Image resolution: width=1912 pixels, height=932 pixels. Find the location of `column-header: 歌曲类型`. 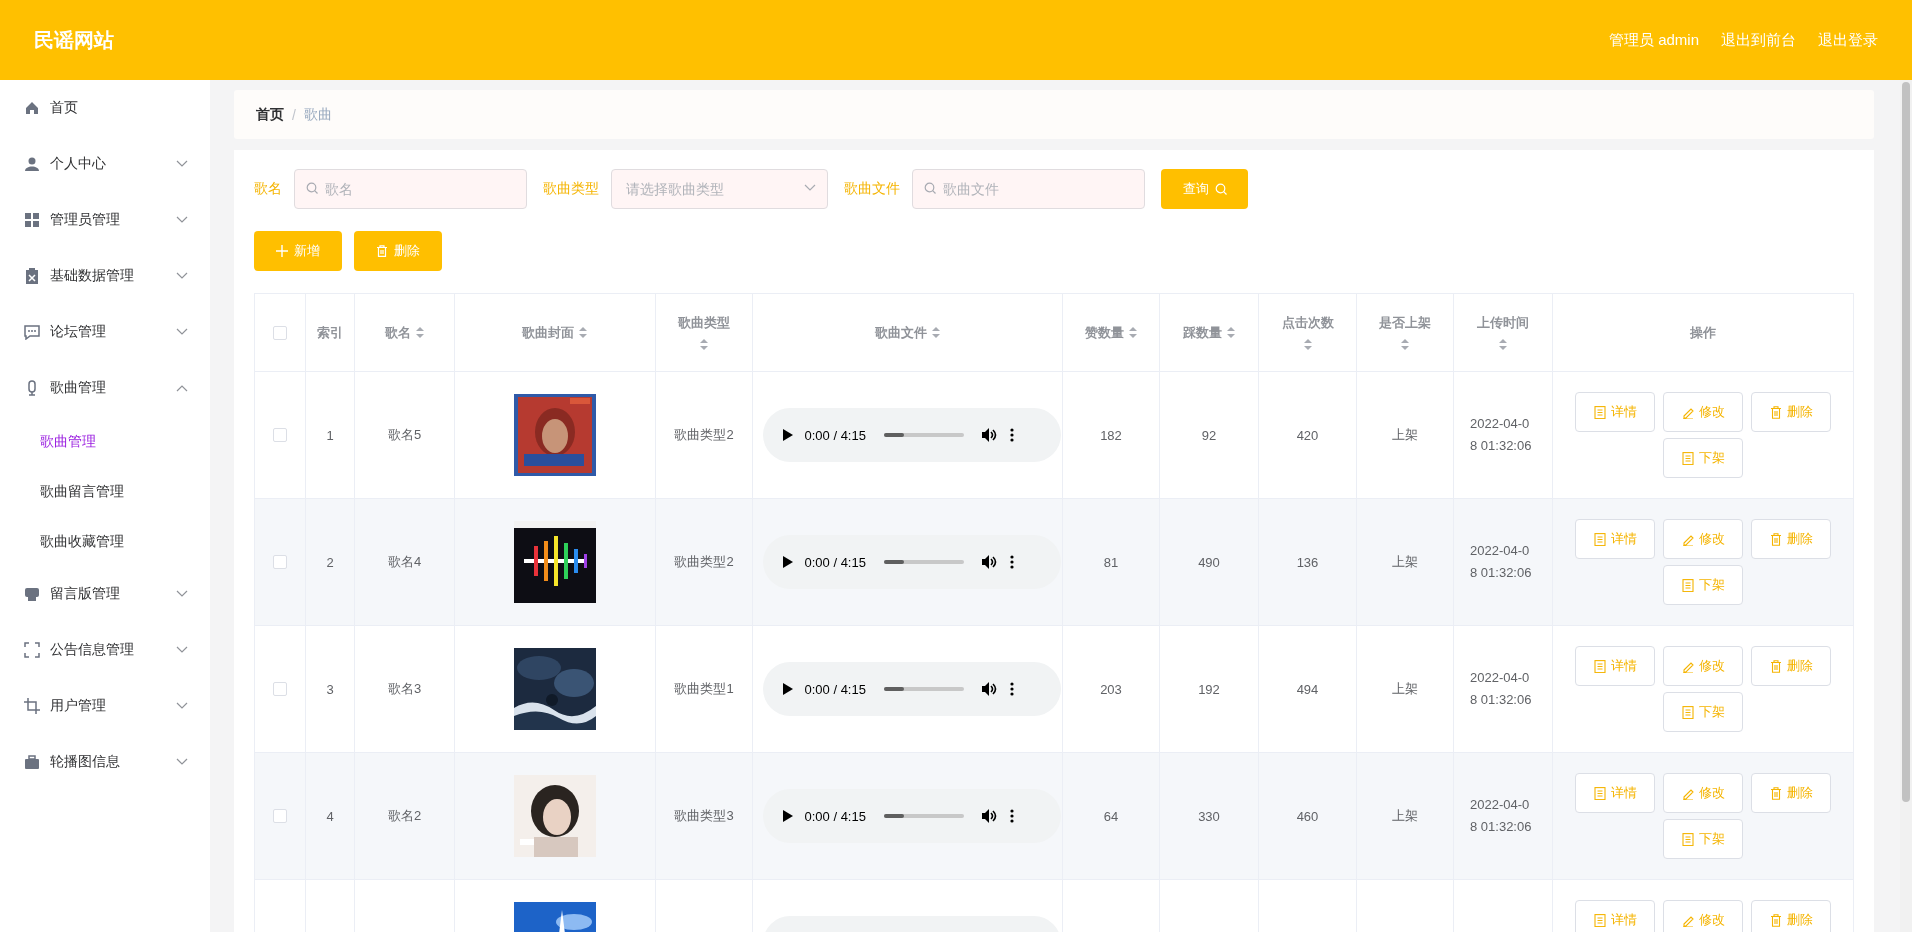

column-header: 歌曲类型 is located at coordinates (704, 323).